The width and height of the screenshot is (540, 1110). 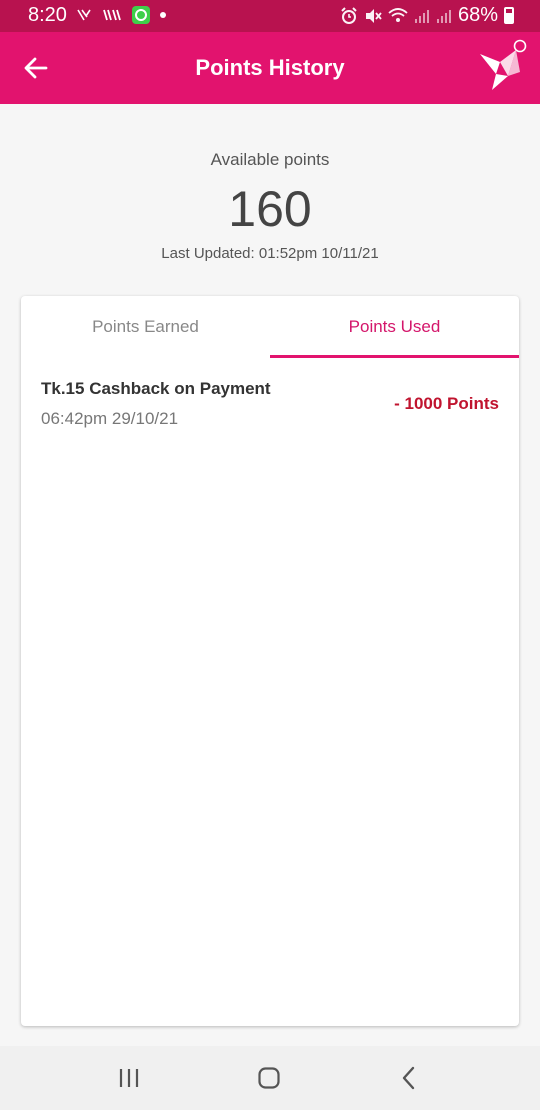 I want to click on tab-points-used: Points Used, so click(x=394, y=327).